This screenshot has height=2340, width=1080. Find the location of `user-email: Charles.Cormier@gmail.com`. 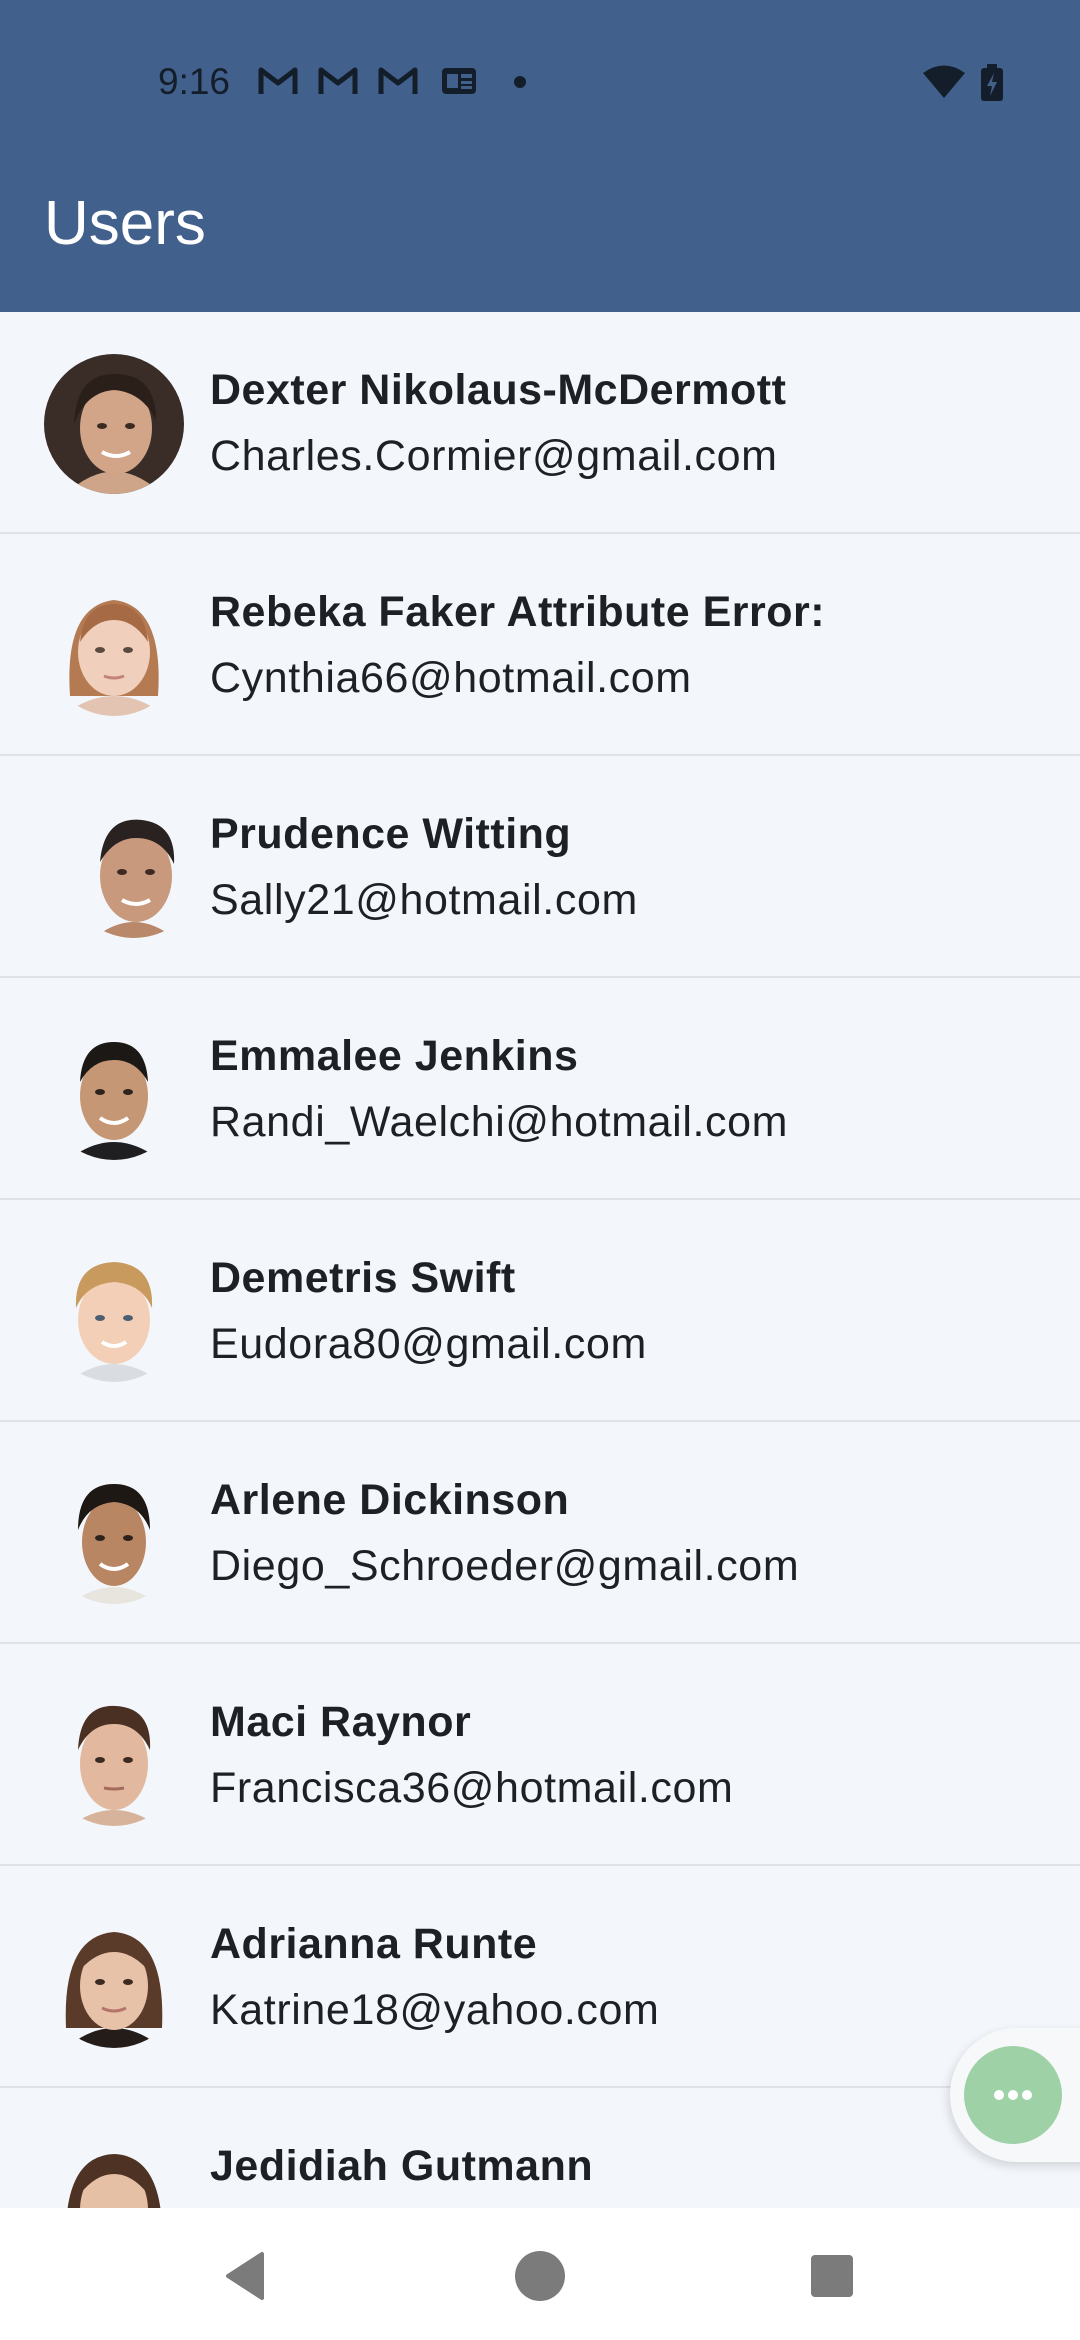

user-email: Charles.Cormier@gmail.com is located at coordinates (494, 456).